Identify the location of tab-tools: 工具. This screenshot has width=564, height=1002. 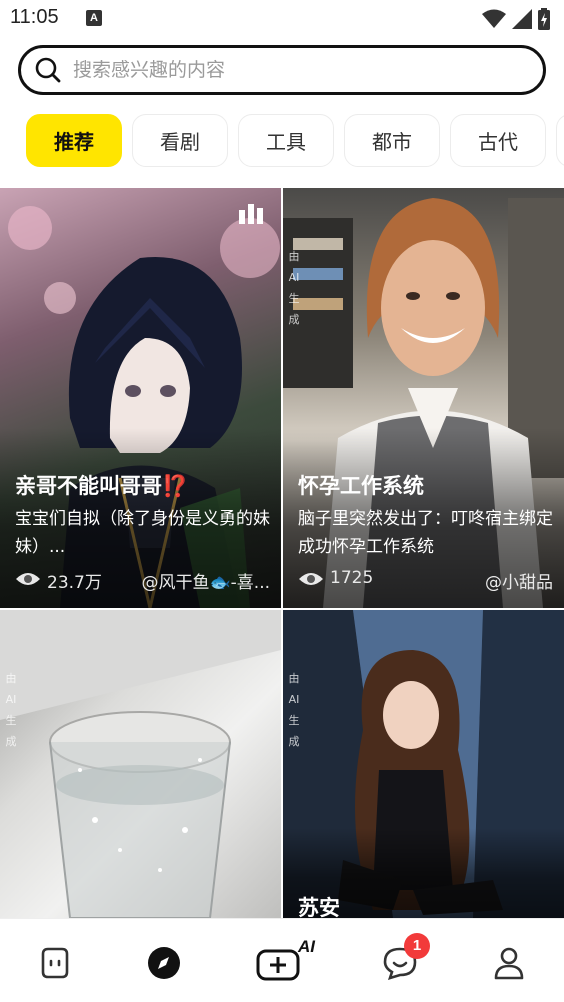
(286, 140).